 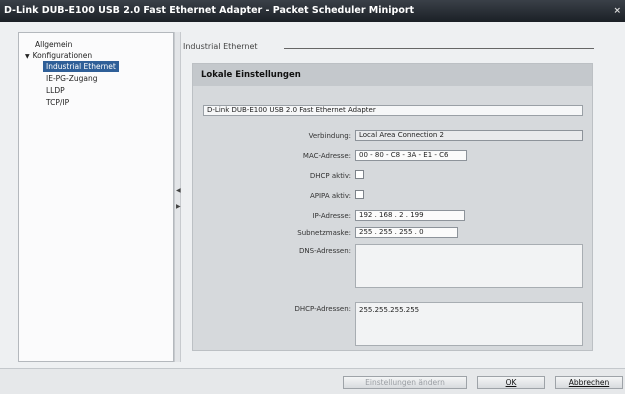 What do you see at coordinates (322, 309) in the screenshot?
I see `dhcp-addresses-label: DHCP-Adressen:` at bounding box center [322, 309].